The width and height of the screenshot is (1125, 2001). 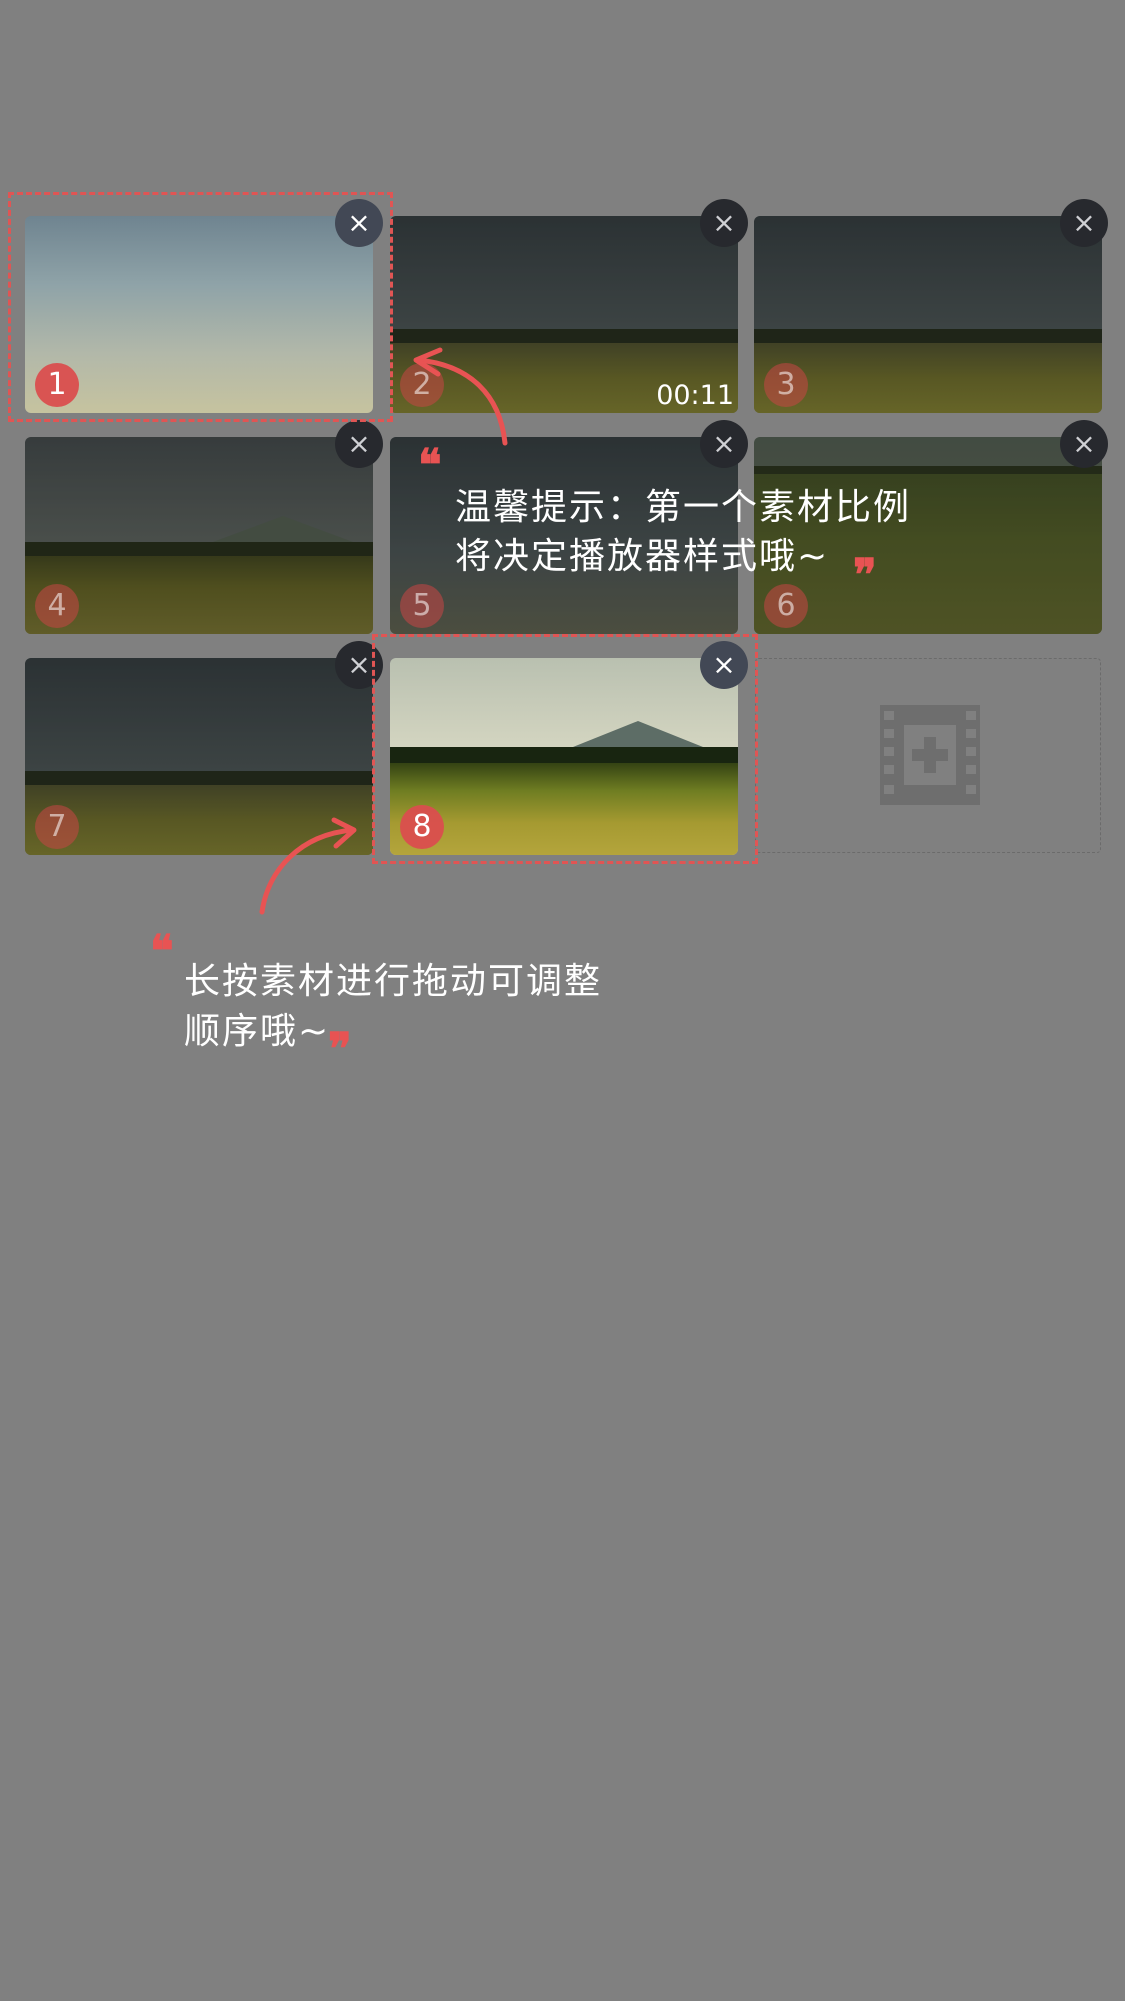 I want to click on drag-tip-line1: 长按素材进行拖动可调整, so click(x=393, y=981).